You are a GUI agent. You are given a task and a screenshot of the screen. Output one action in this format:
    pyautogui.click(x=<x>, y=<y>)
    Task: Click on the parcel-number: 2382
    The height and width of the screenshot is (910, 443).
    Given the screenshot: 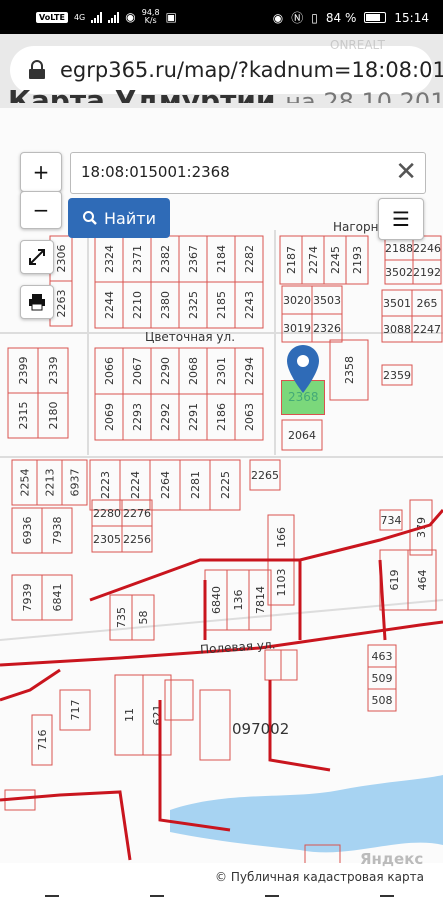 What is the action you would take?
    pyautogui.click(x=165, y=259)
    